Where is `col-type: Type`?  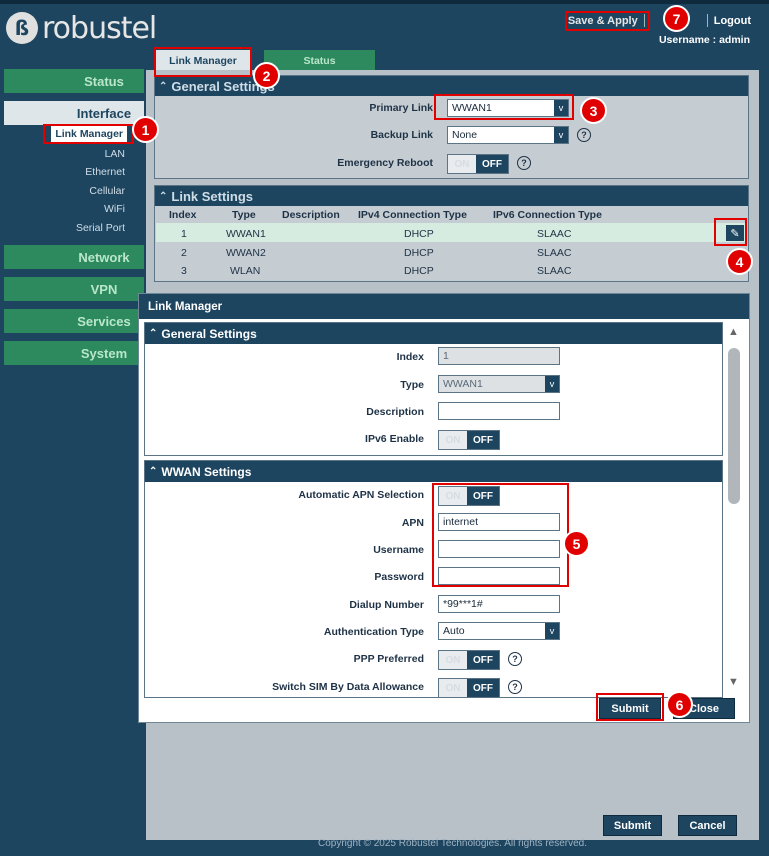
col-type: Type is located at coordinates (244, 215).